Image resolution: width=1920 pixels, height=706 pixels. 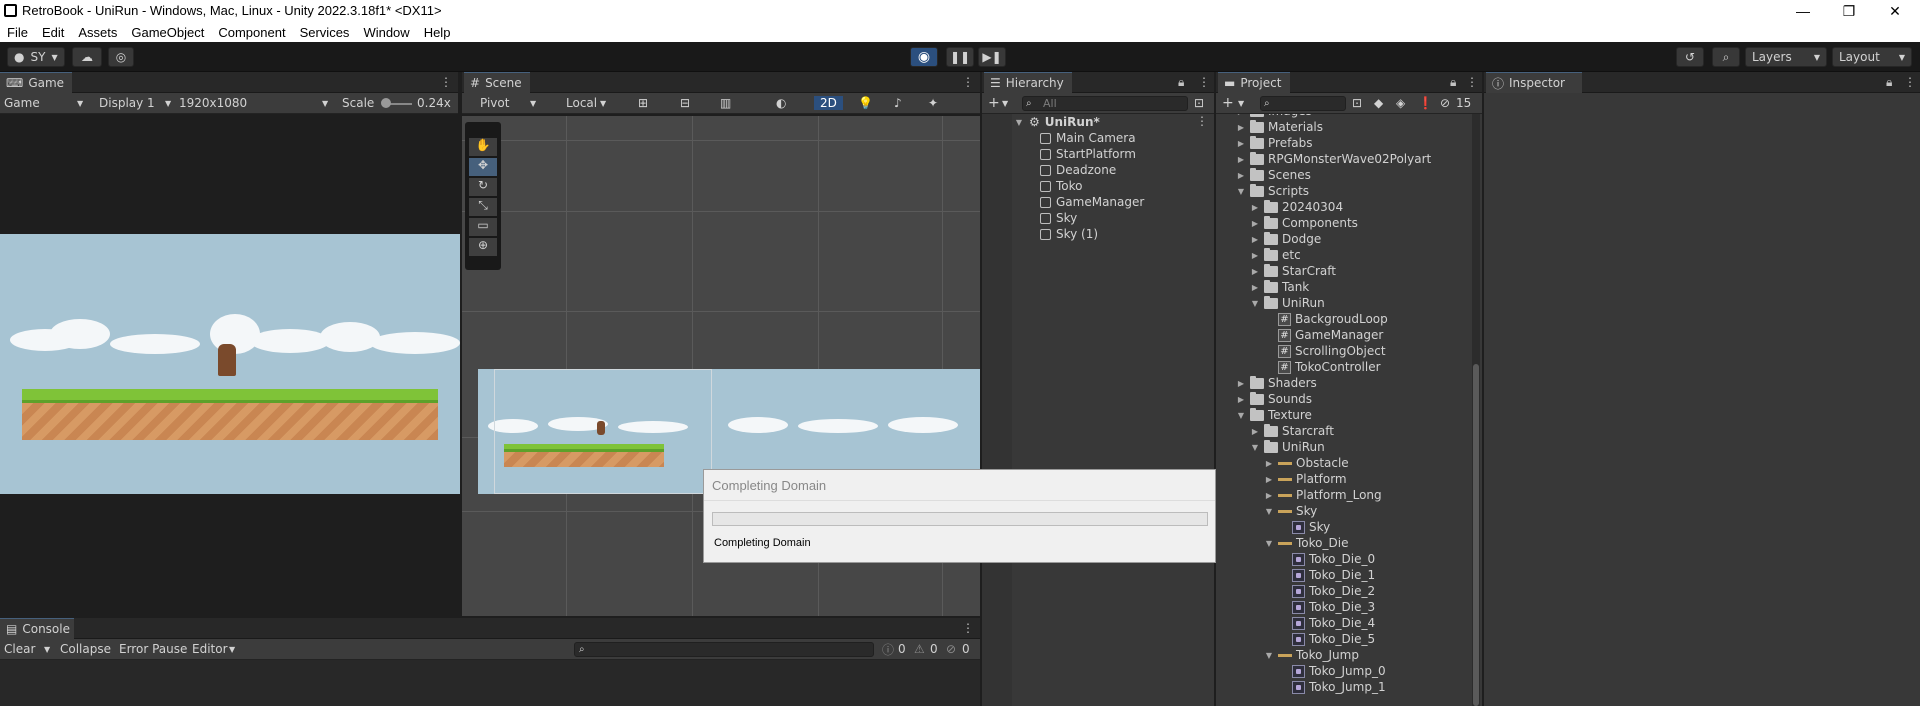 What do you see at coordinates (1254, 82) in the screenshot?
I see `tab-project: ▬ Project` at bounding box center [1254, 82].